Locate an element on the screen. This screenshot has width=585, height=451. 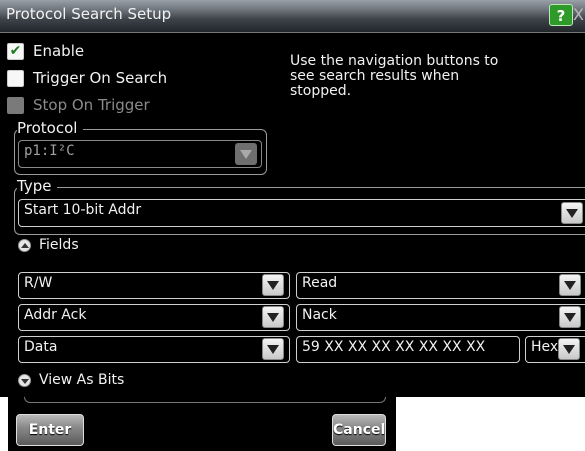
enable-label: Enable is located at coordinates (59, 51).